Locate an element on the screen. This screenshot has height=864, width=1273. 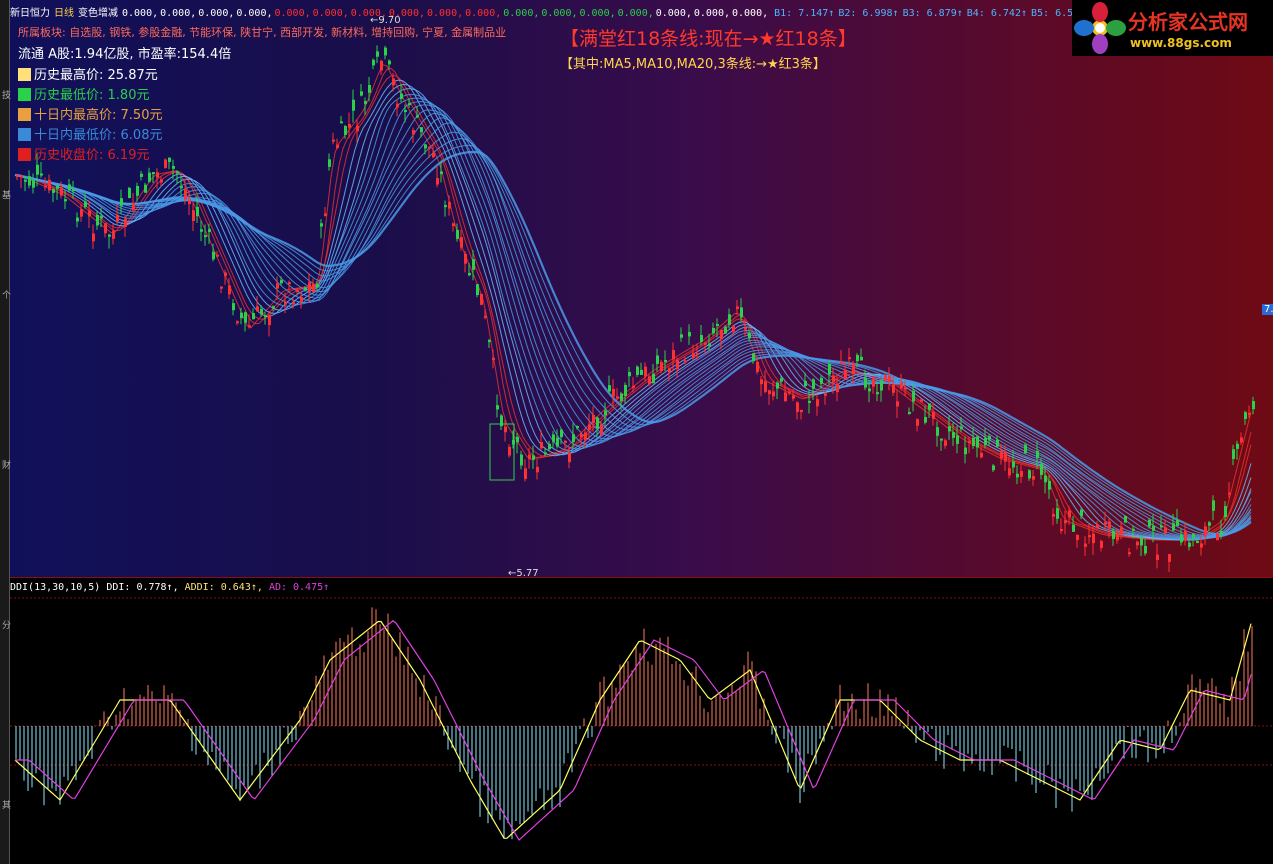
legend-item: 十日内最高价: 7.50元 is located at coordinates (90, 113).